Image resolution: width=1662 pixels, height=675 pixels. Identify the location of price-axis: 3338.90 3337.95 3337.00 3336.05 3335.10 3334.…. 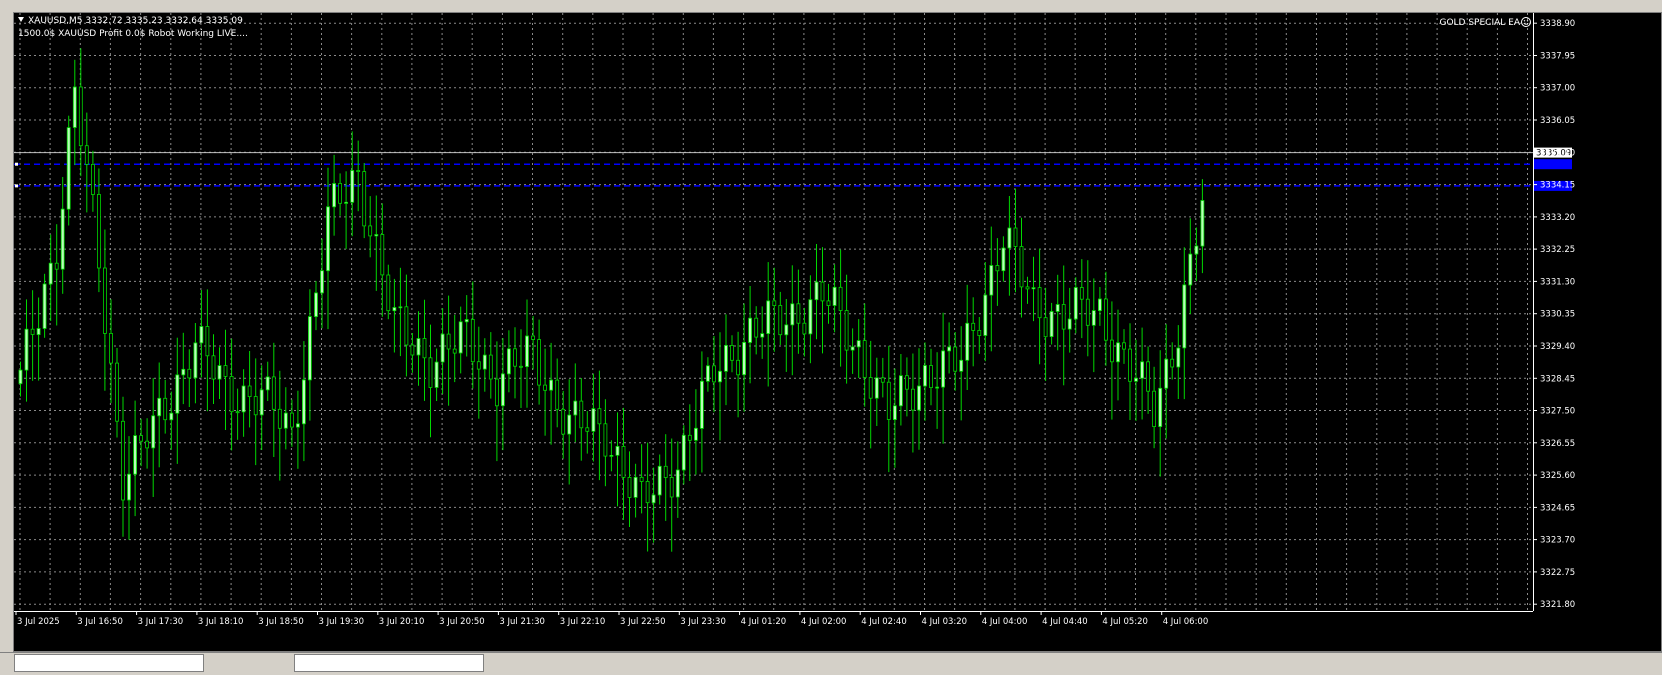
(1554, 312).